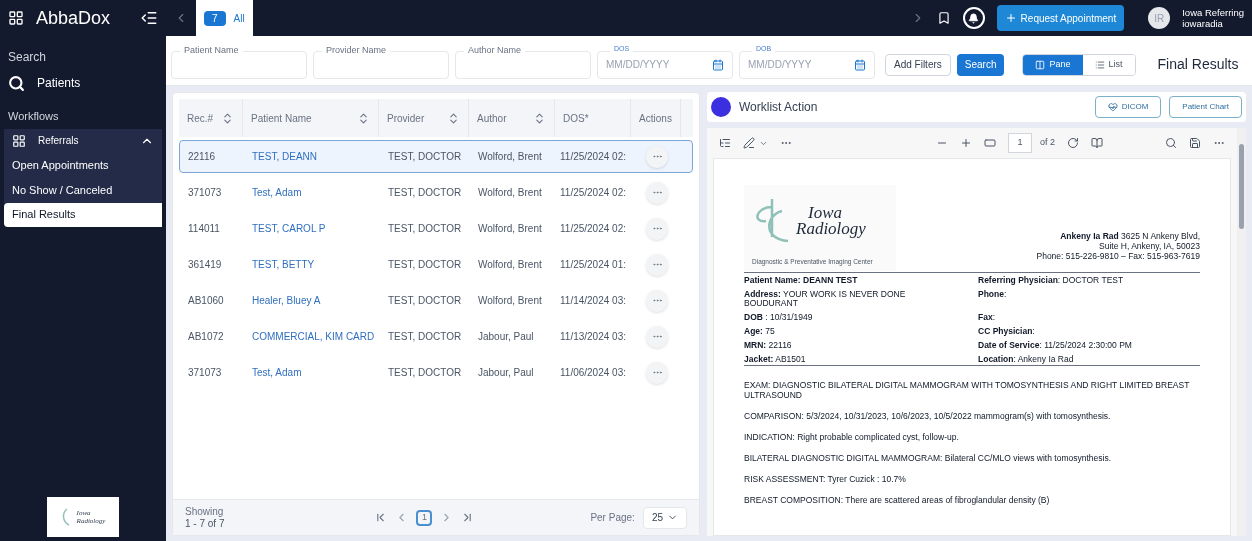  I want to click on patient-field: Date of Service: 11/25/2024 2:30:00 PM, so click(1055, 345).